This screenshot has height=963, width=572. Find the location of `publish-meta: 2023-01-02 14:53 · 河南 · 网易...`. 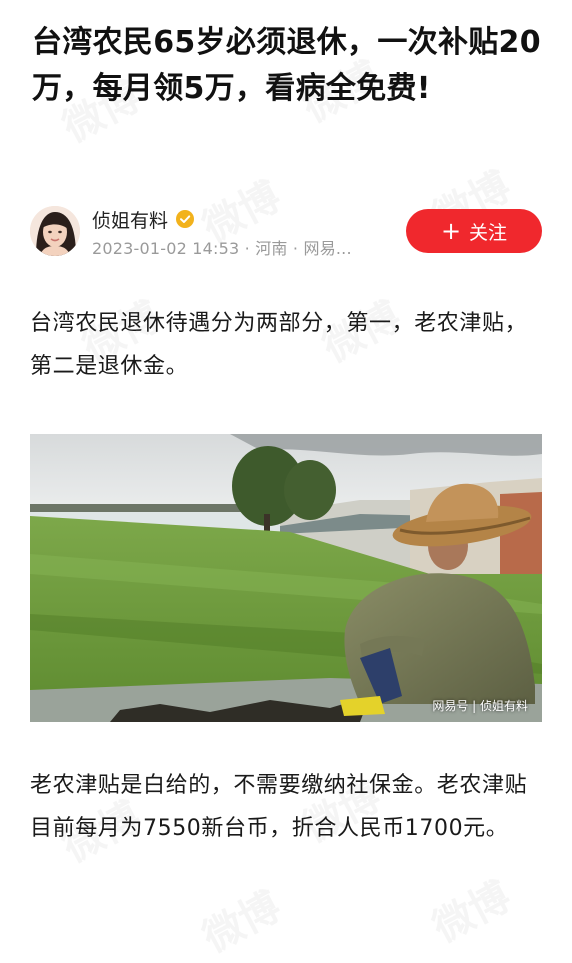

publish-meta: 2023-01-02 14:53 · 河南 · 网易... is located at coordinates (222, 248).